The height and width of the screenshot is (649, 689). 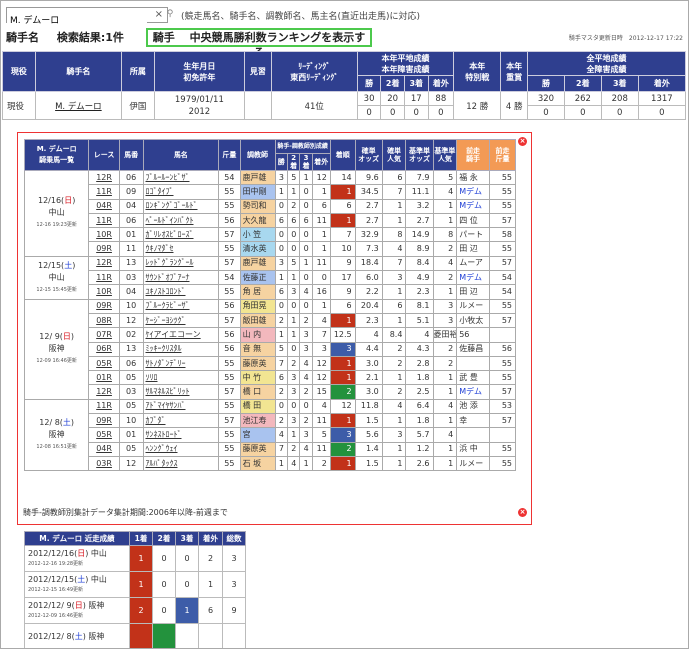 I want to click on t-out: 7, so click(x=321, y=335).